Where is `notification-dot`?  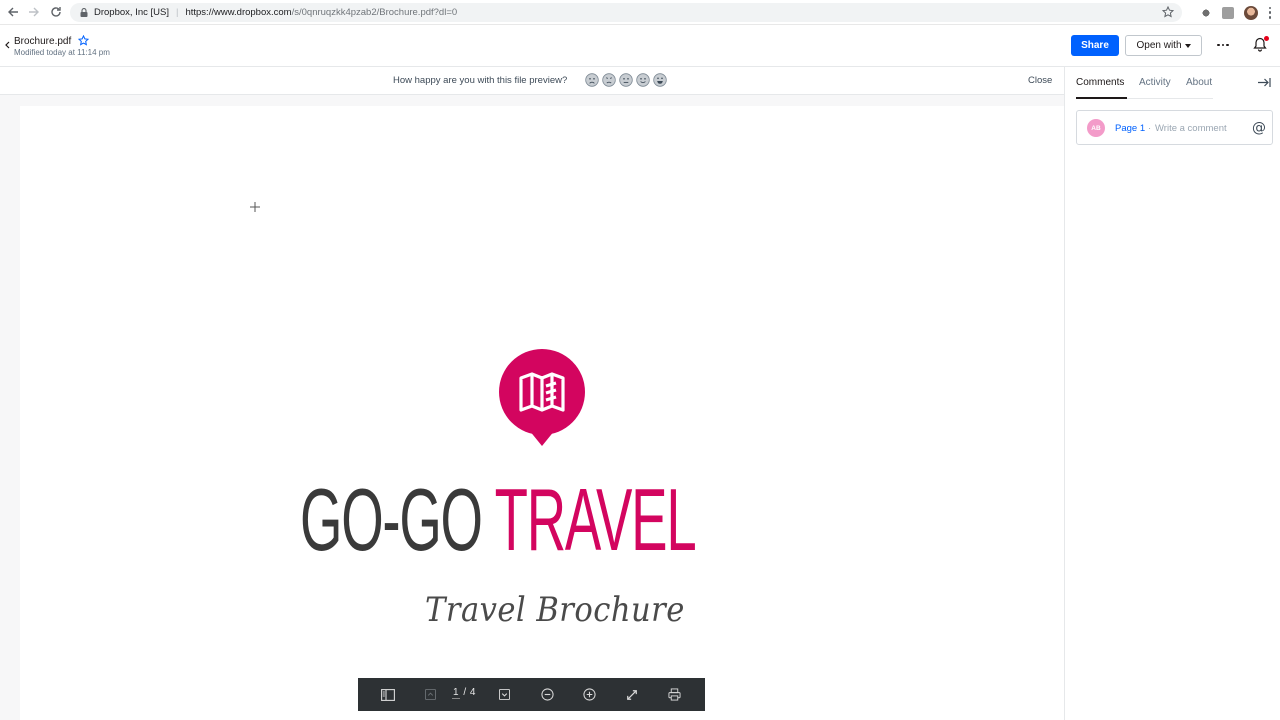
notification-dot is located at coordinates (1266, 38).